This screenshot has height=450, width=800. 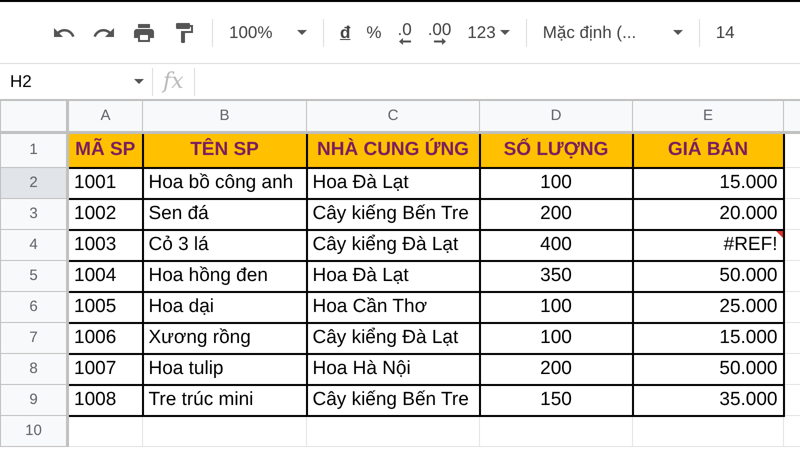 What do you see at coordinates (34, 307) in the screenshot?
I see `row-header: 6` at bounding box center [34, 307].